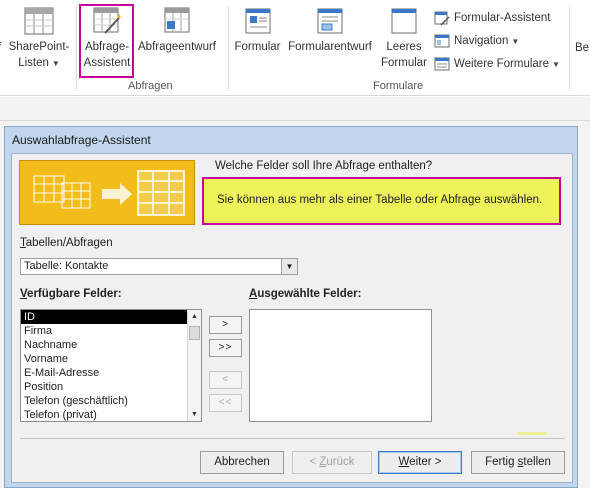 The height and width of the screenshot is (488, 590). What do you see at coordinates (81, 140) in the screenshot?
I see `dialog-title: Auswahlabfrage-Assistent` at bounding box center [81, 140].